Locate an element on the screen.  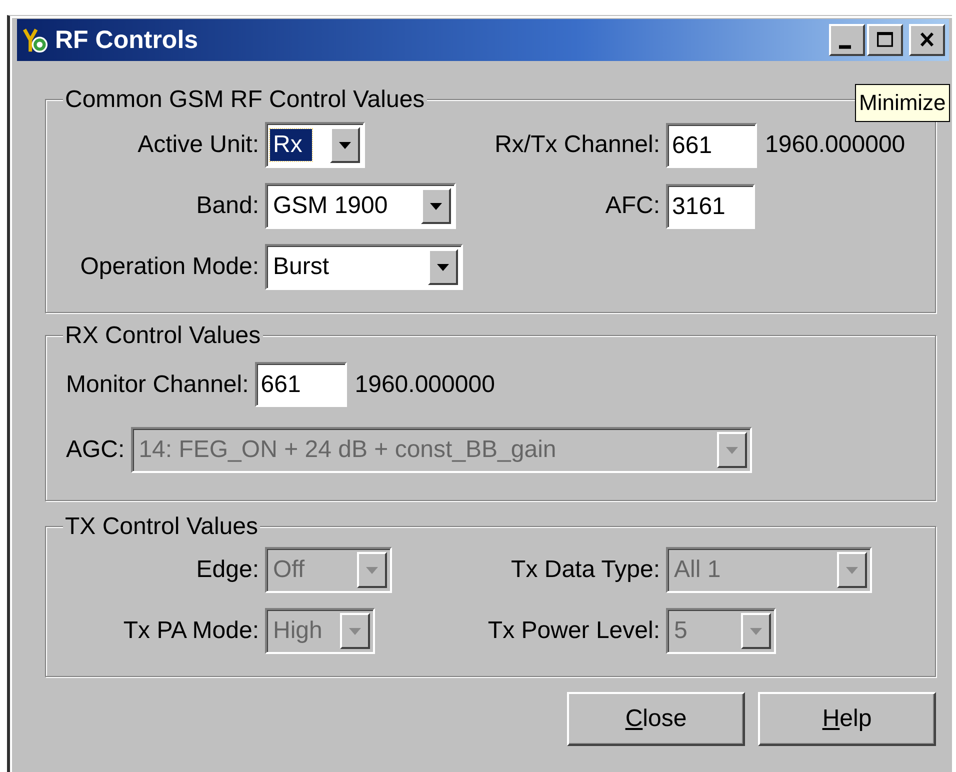
field-label: AGC: is located at coordinates (95, 450).